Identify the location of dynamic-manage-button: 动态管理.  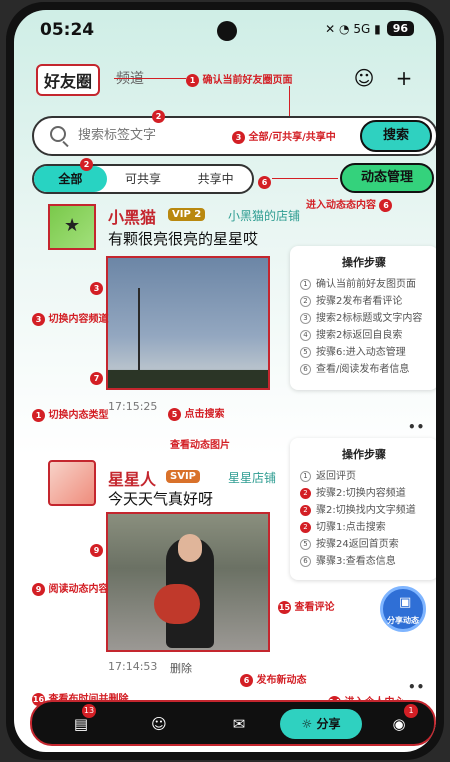
(387, 178).